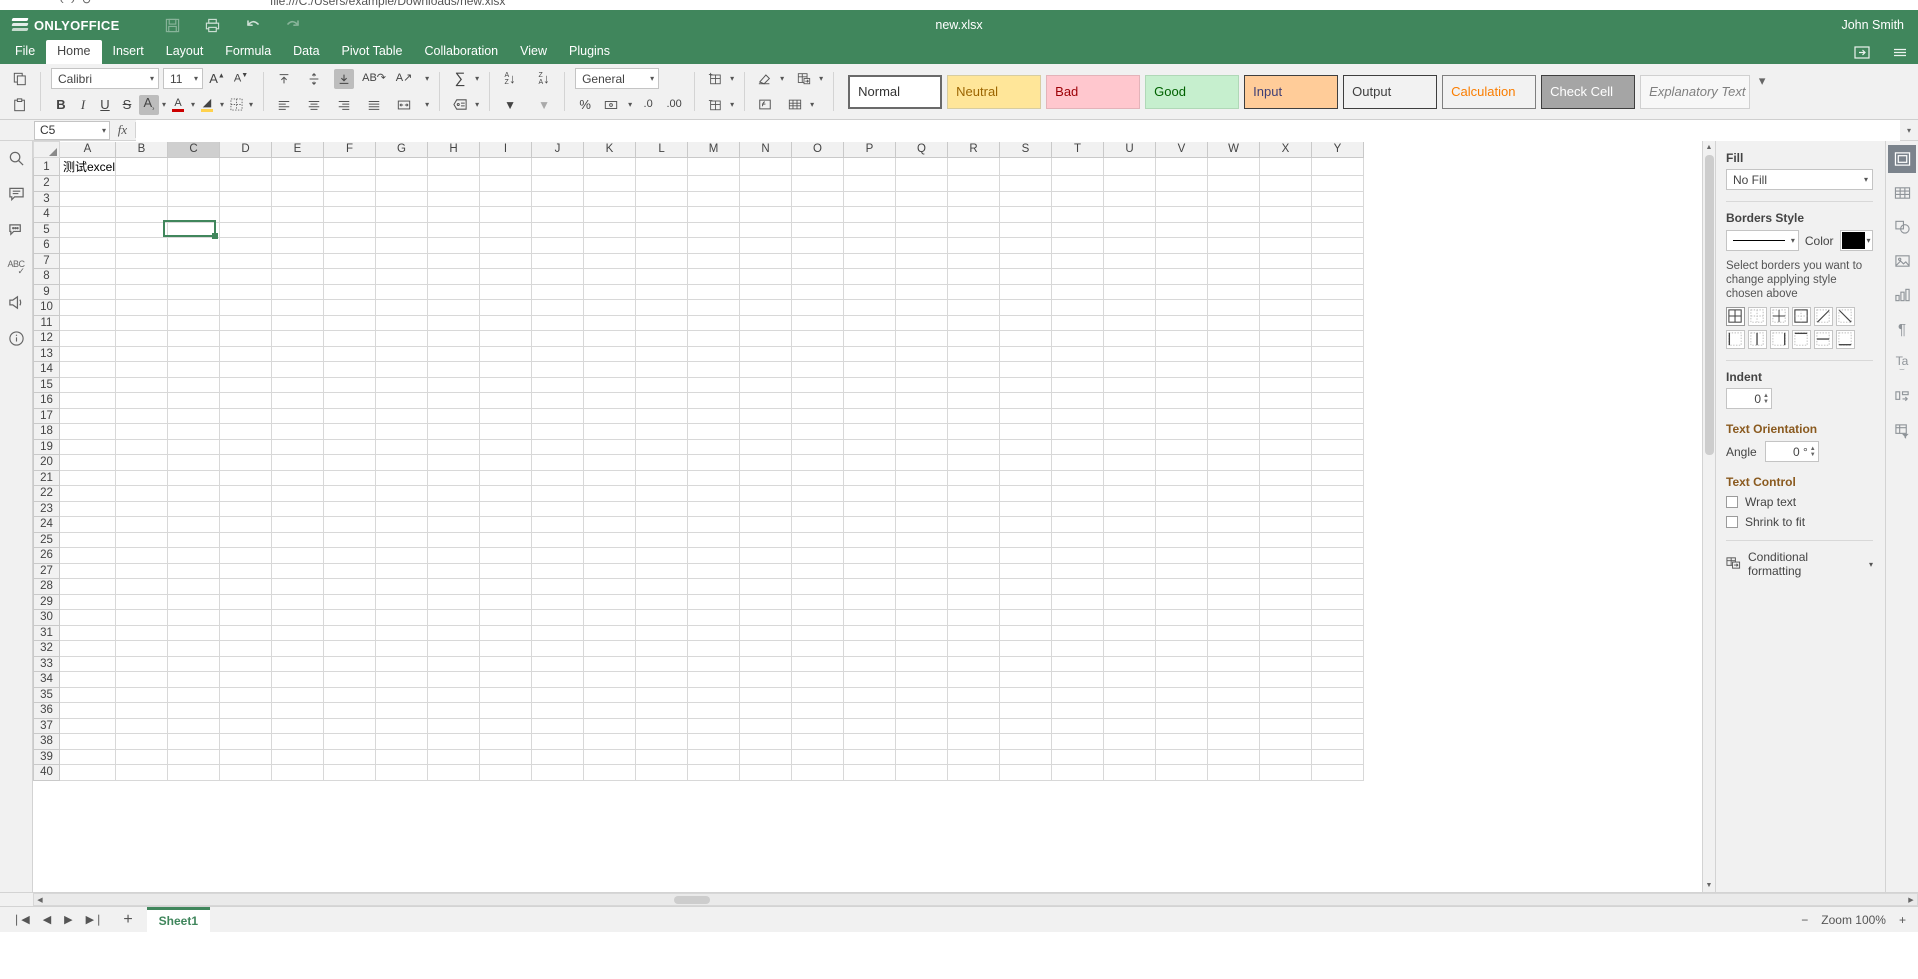 The height and width of the screenshot is (979, 1918). Describe the element at coordinates (350, 214) in the screenshot. I see `cell-F4` at that location.